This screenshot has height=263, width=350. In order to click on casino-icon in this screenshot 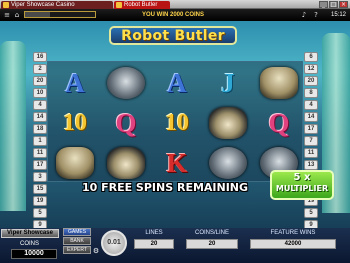, I will do `click(6, 5)`.